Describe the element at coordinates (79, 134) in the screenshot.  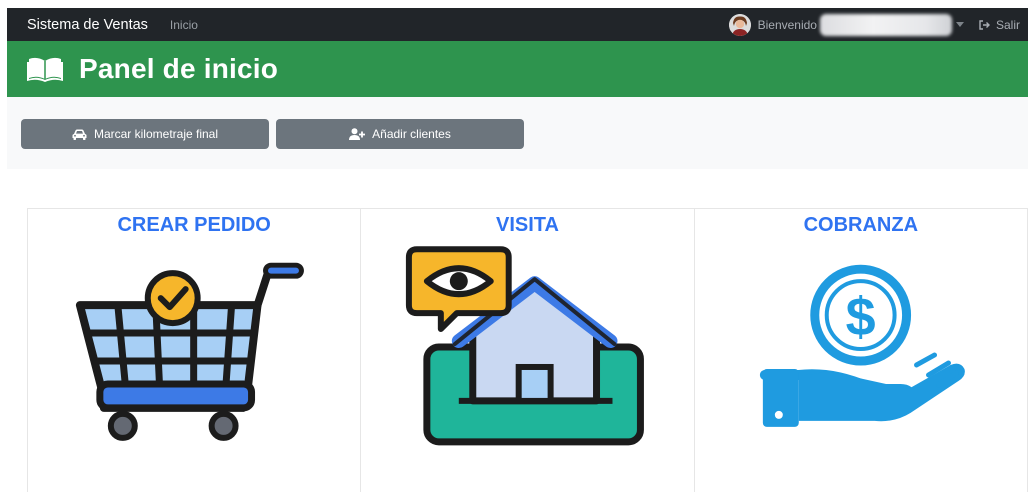
I see `car-icon` at that location.